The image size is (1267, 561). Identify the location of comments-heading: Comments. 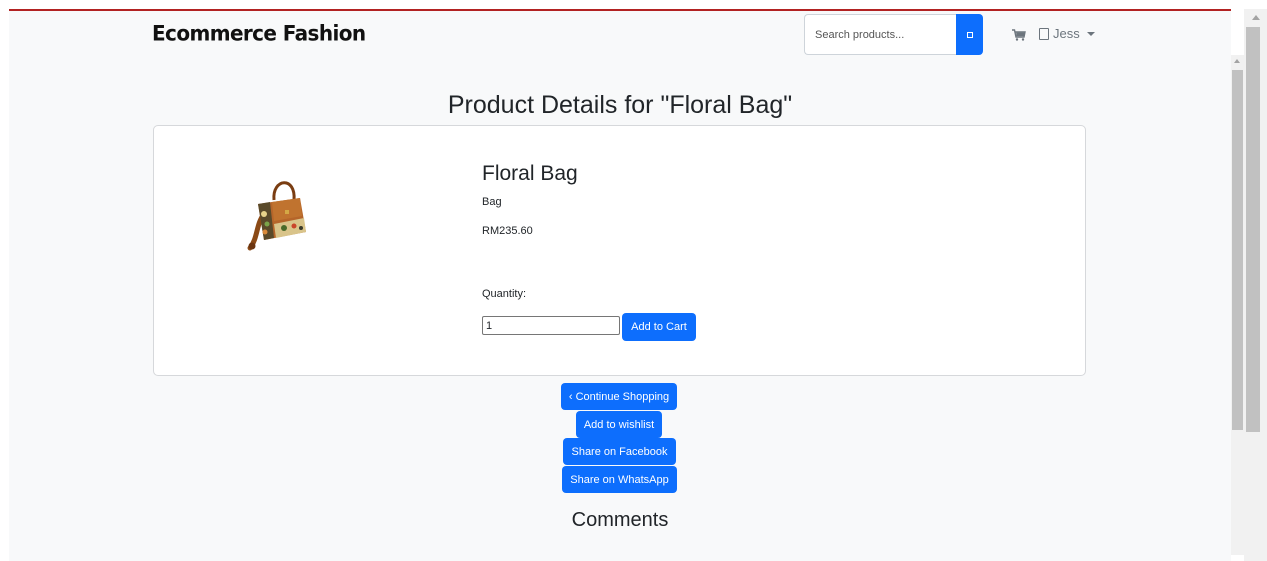
(620, 520).